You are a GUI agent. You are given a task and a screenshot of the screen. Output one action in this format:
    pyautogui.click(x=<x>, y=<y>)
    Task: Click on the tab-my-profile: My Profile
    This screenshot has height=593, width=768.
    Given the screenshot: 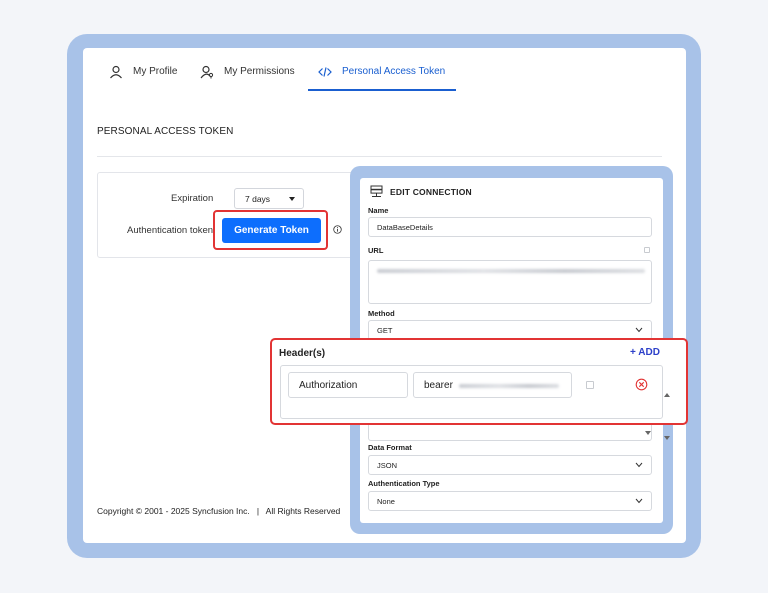 What is the action you would take?
    pyautogui.click(x=143, y=78)
    